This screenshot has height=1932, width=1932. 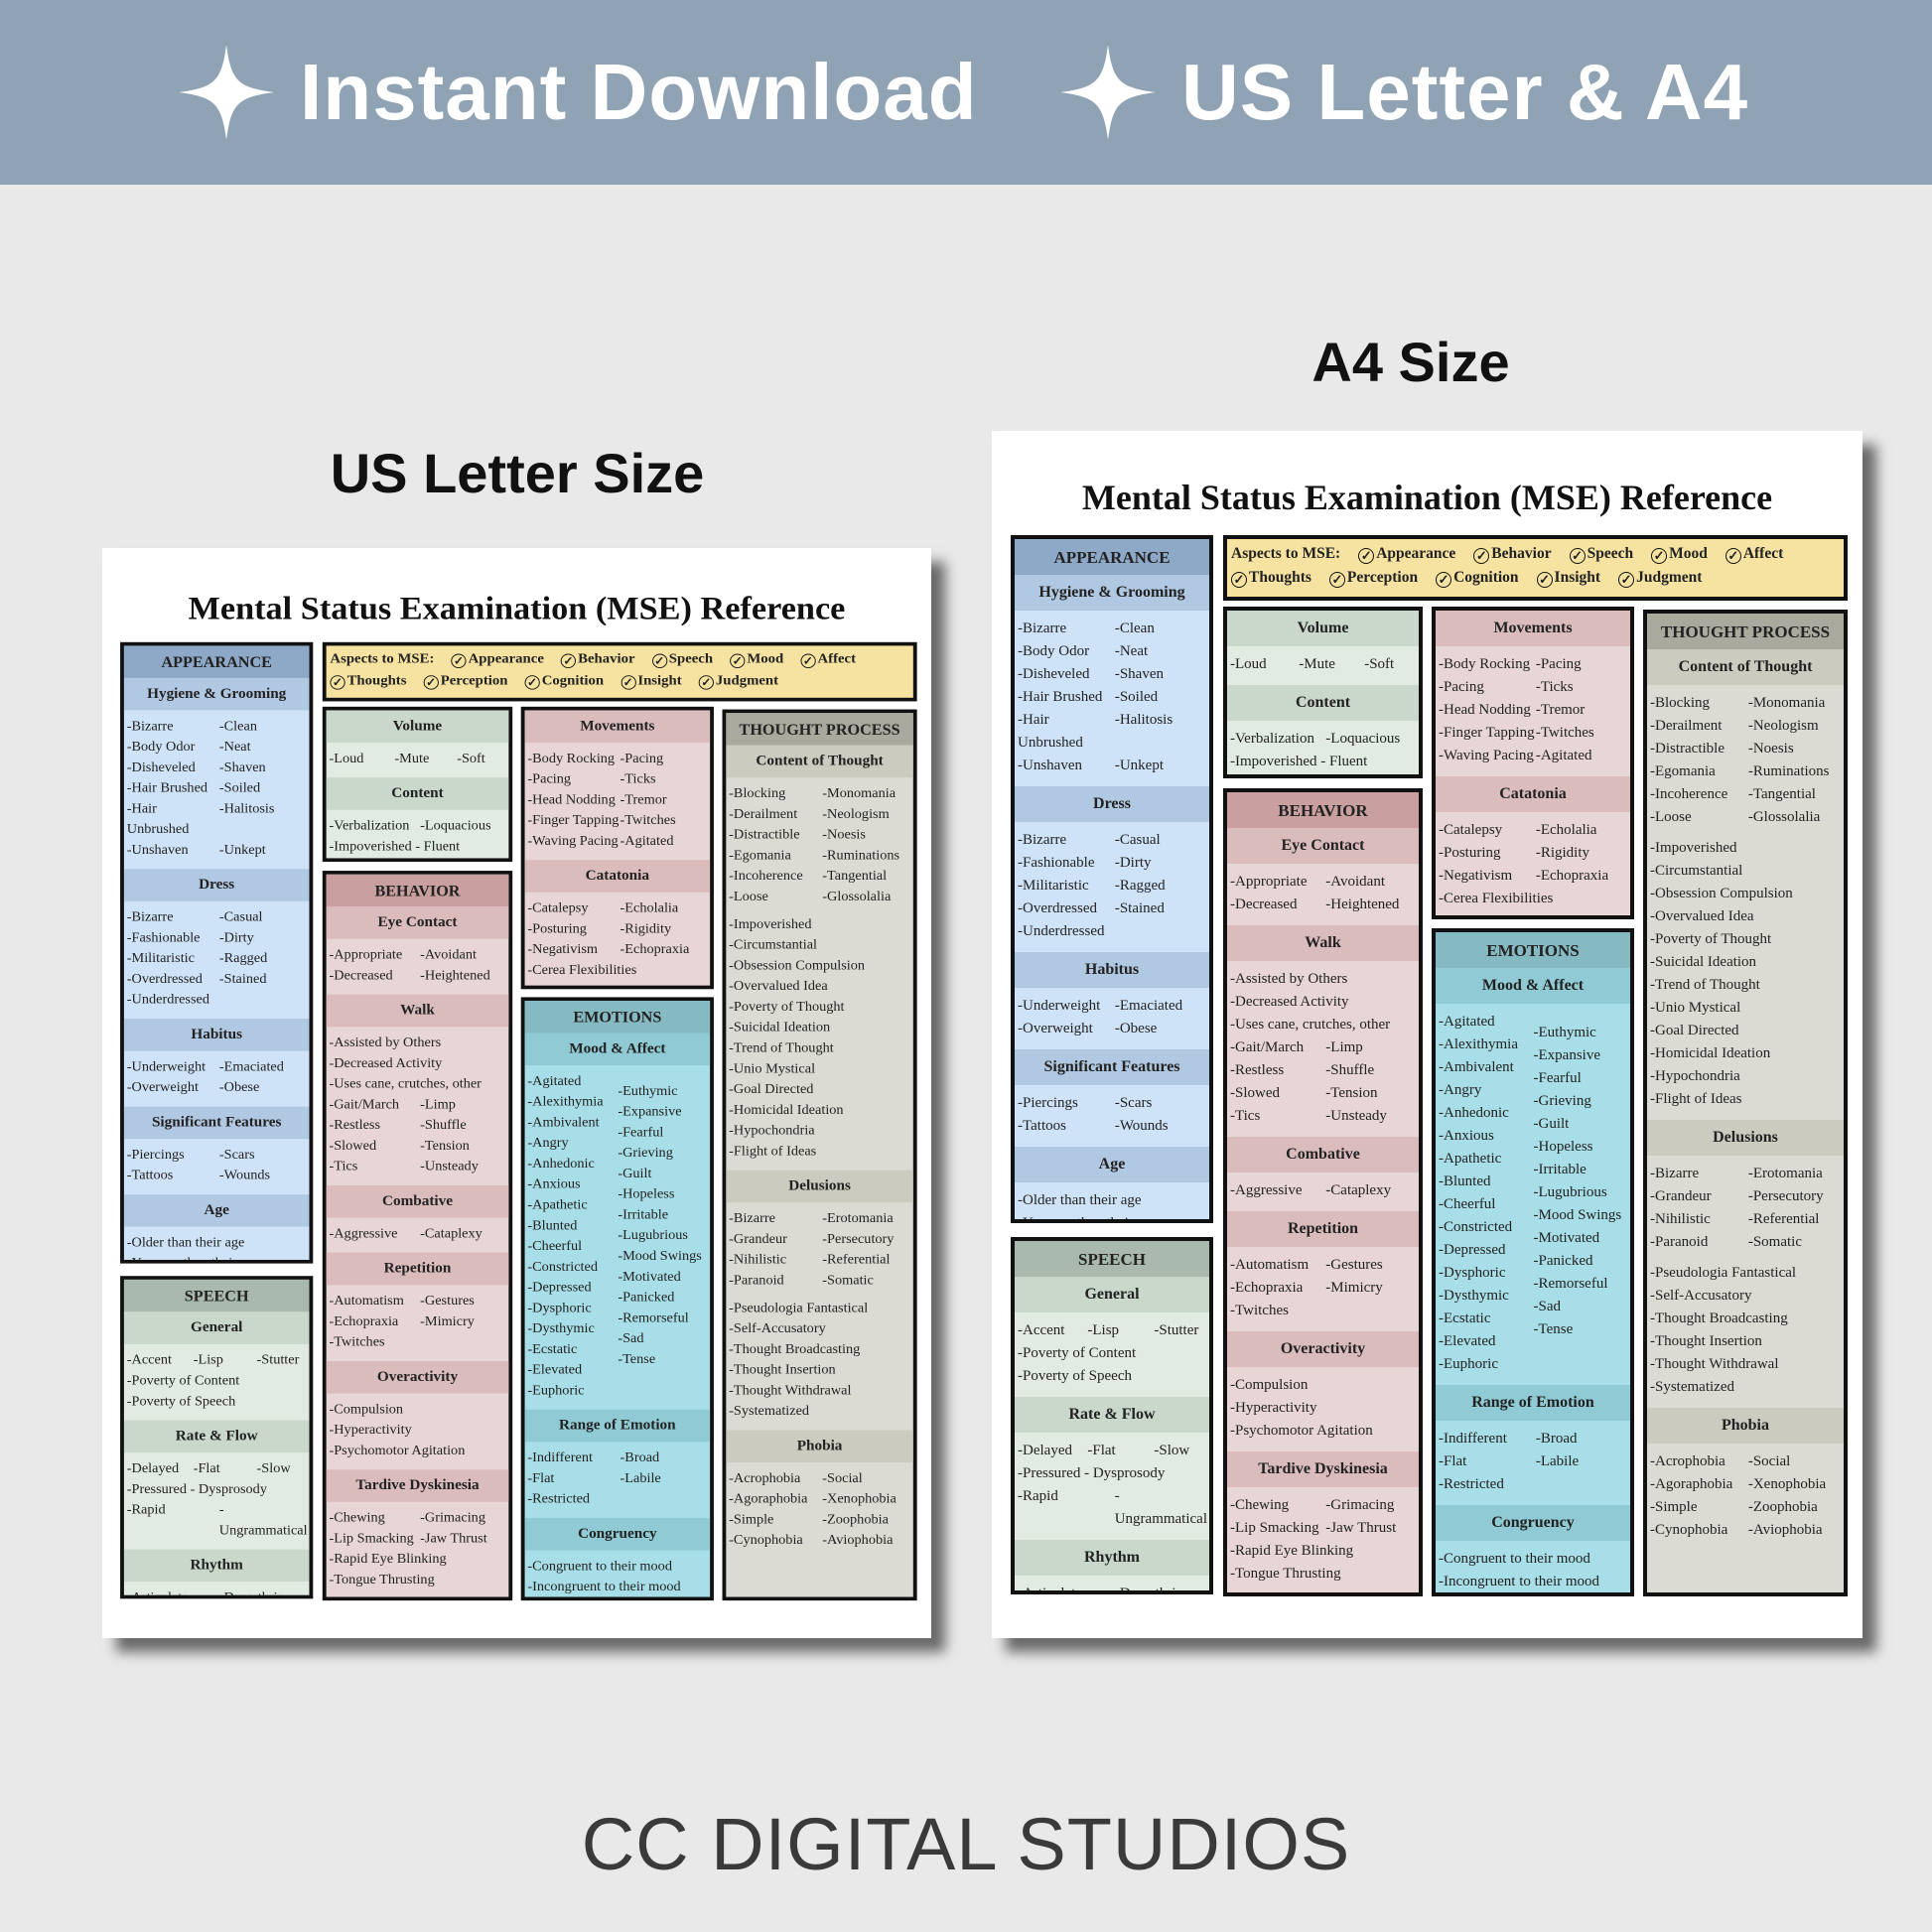 I want to click on item-row: Assisted by Others, so click(x=418, y=1044).